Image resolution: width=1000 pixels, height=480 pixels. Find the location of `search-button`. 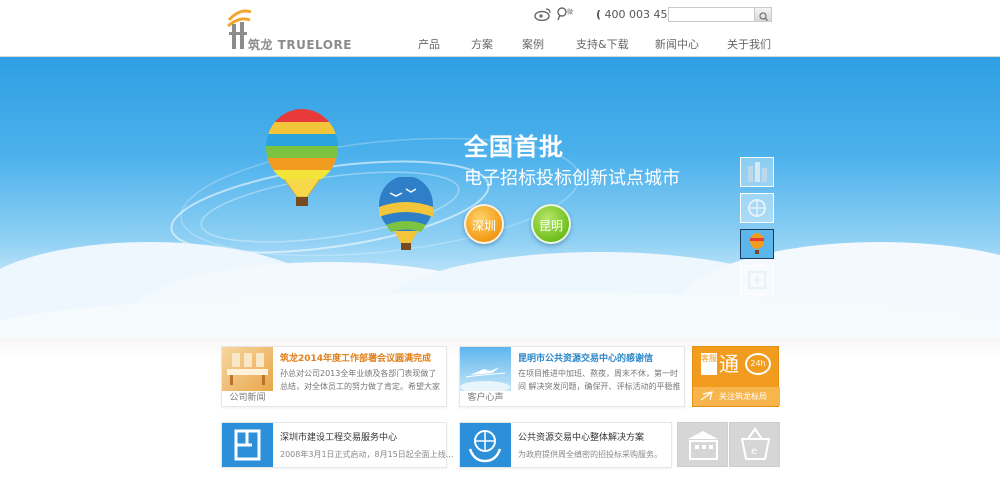

search-button is located at coordinates (762, 15).